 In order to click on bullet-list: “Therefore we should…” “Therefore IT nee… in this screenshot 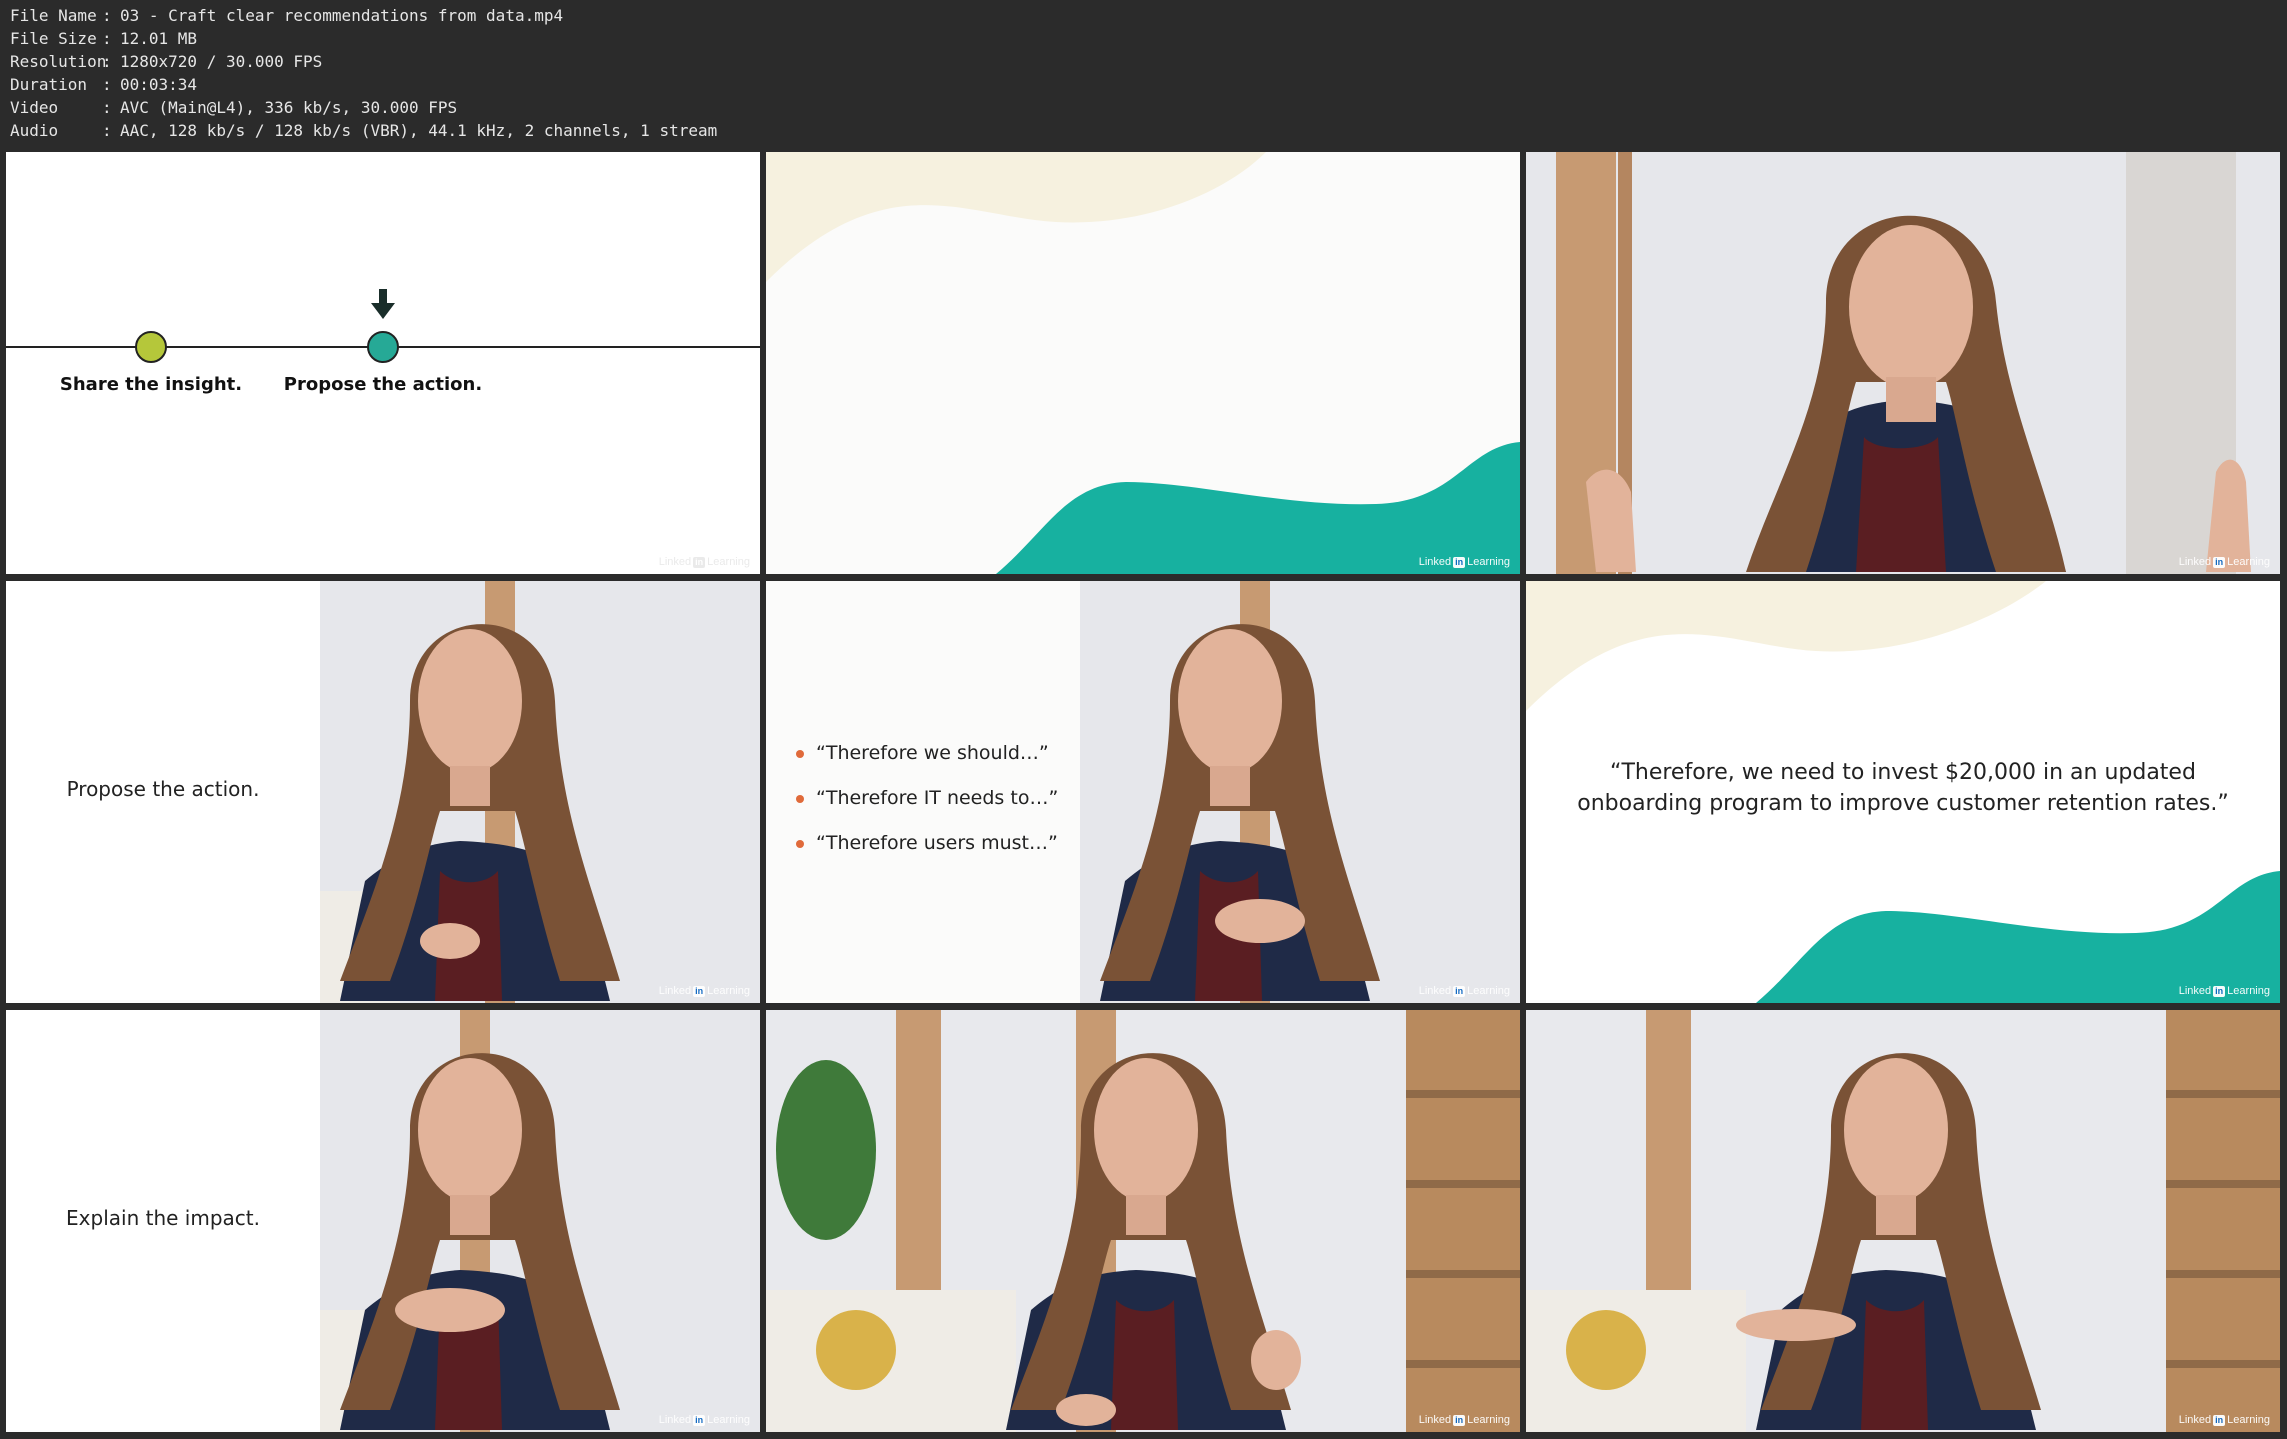, I will do `click(927, 798)`.